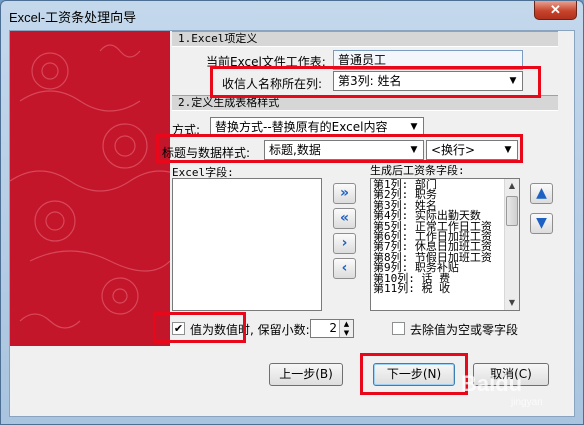 Image resolution: width=584 pixels, height=425 pixels. What do you see at coordinates (266, 62) in the screenshot?
I see `current-sheet-label: 当前Excel文件工作表:` at bounding box center [266, 62].